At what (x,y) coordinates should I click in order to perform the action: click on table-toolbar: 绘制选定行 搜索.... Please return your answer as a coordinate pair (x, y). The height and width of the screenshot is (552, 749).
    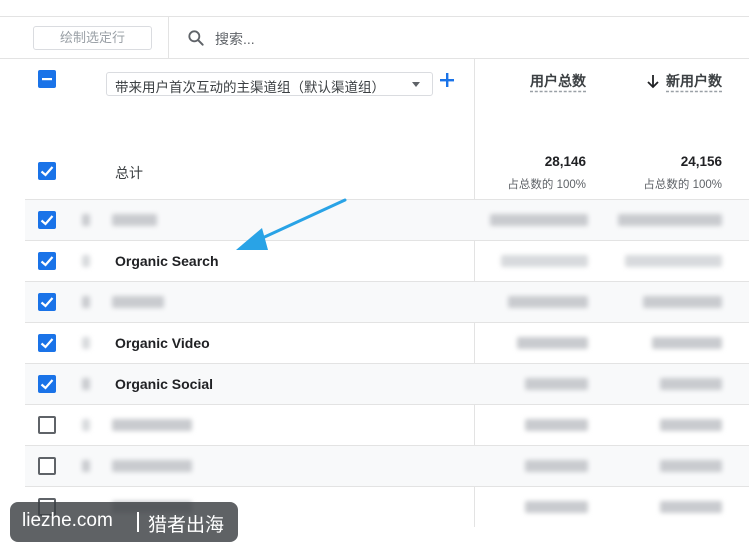
    Looking at the image, I should click on (374, 37).